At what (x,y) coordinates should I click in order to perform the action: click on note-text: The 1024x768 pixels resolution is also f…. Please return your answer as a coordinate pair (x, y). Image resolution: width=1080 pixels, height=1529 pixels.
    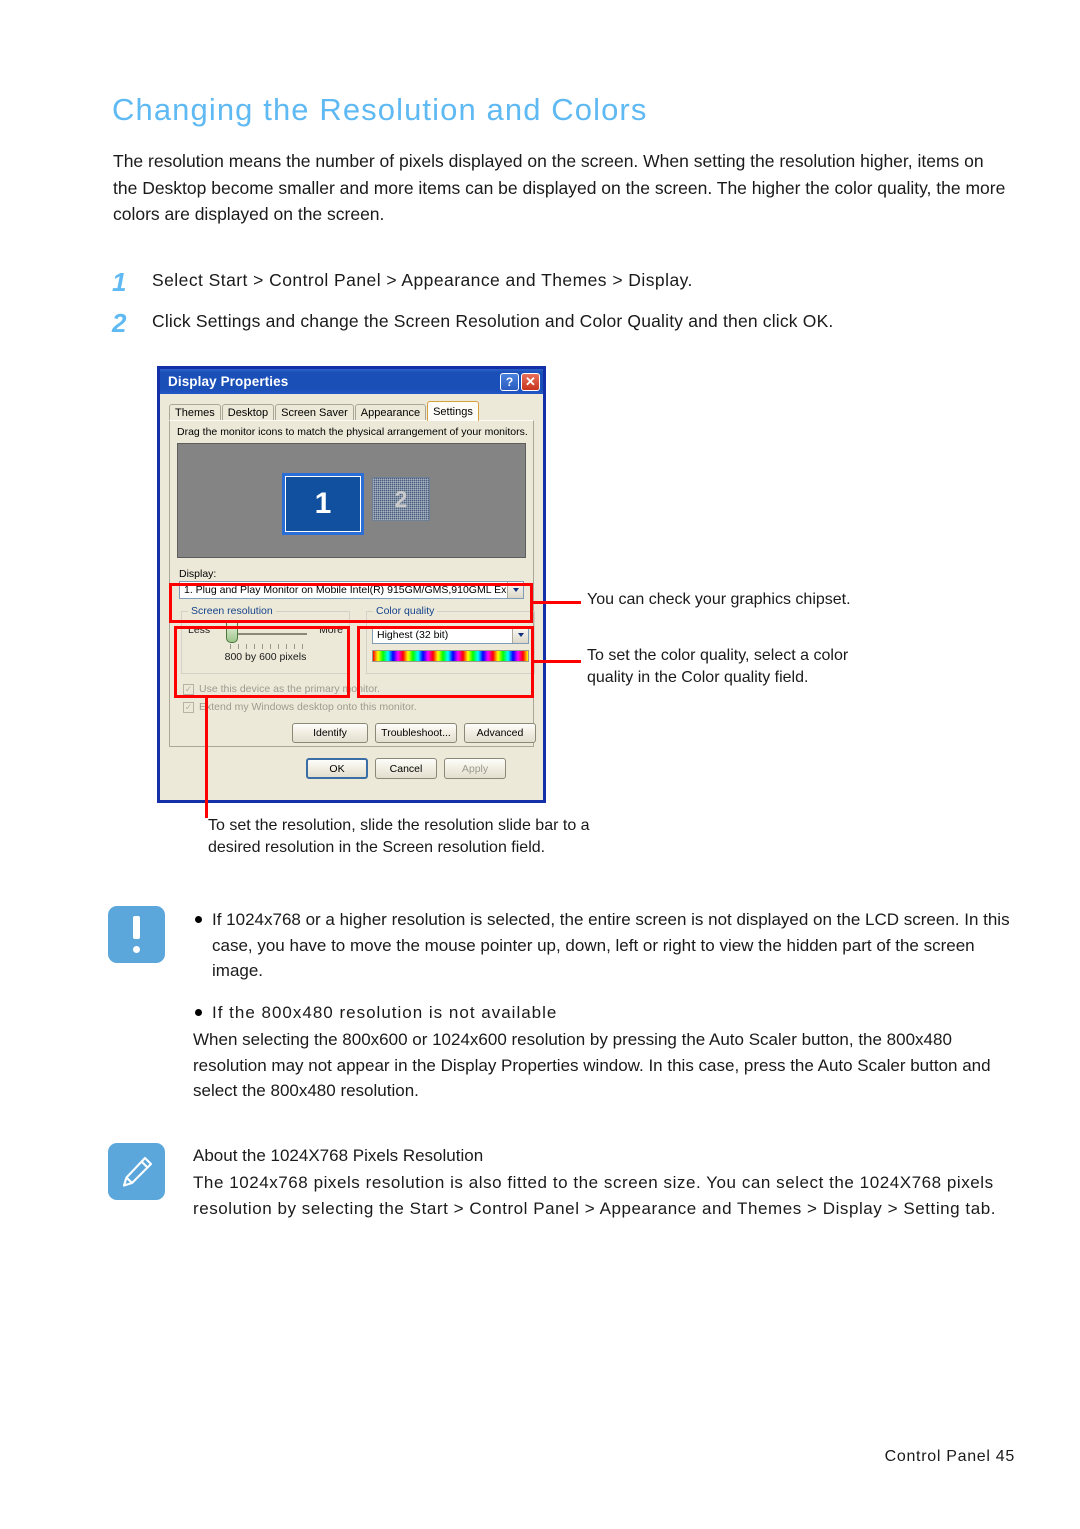
    Looking at the image, I should click on (594, 1195).